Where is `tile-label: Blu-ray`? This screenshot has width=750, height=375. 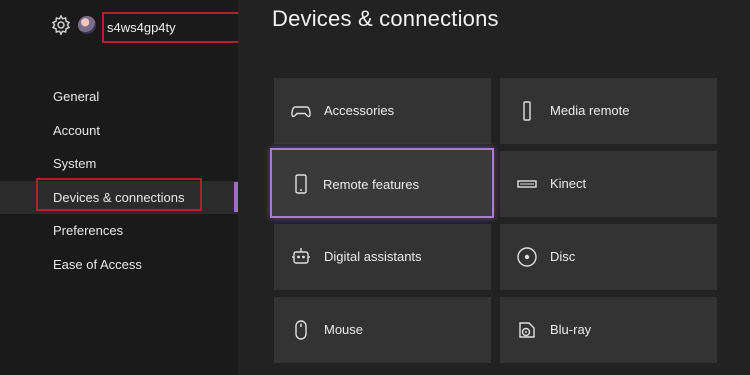
tile-label: Blu-ray is located at coordinates (571, 329).